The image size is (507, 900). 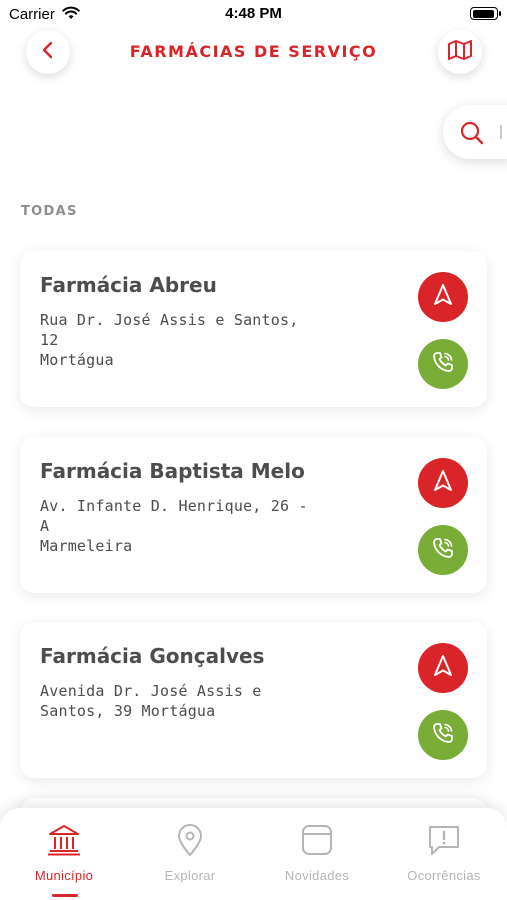 I want to click on map-button, so click(x=460, y=52).